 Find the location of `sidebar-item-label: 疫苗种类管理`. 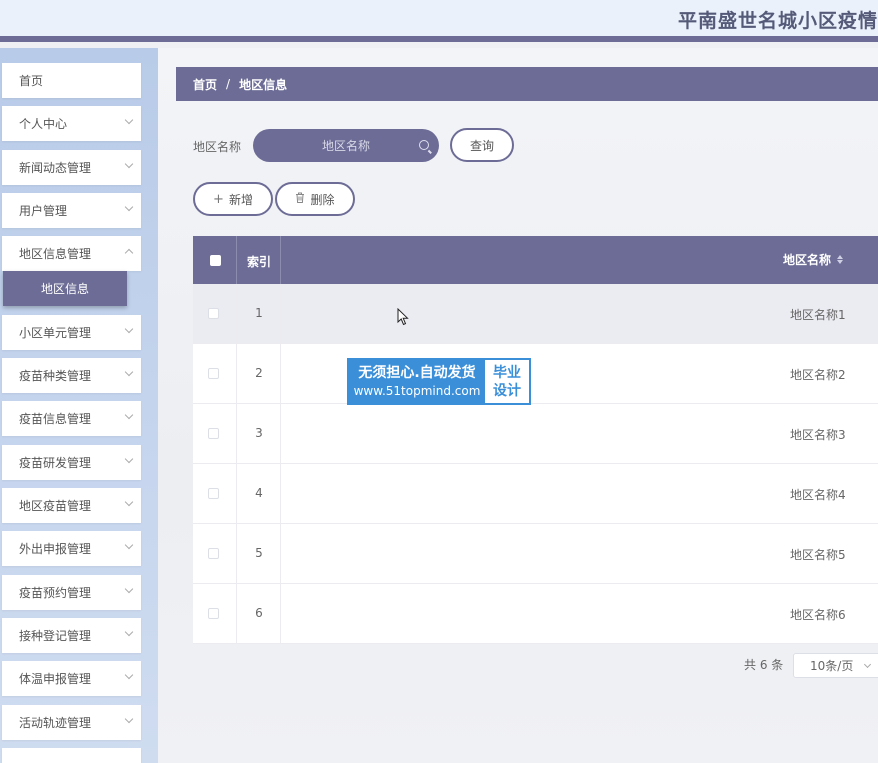

sidebar-item-label: 疫苗种类管理 is located at coordinates (55, 376).